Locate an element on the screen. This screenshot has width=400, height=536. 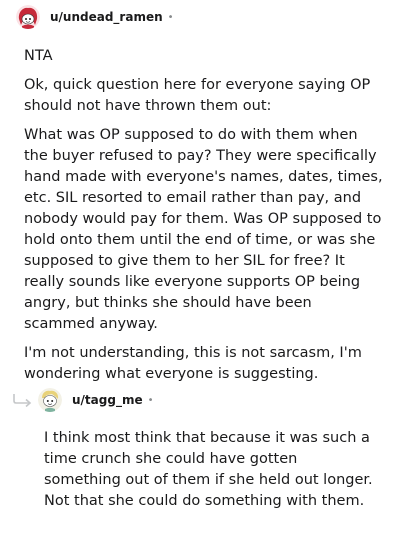
comment-header: u/undead_ramen • is located at coordinates (95, 17).